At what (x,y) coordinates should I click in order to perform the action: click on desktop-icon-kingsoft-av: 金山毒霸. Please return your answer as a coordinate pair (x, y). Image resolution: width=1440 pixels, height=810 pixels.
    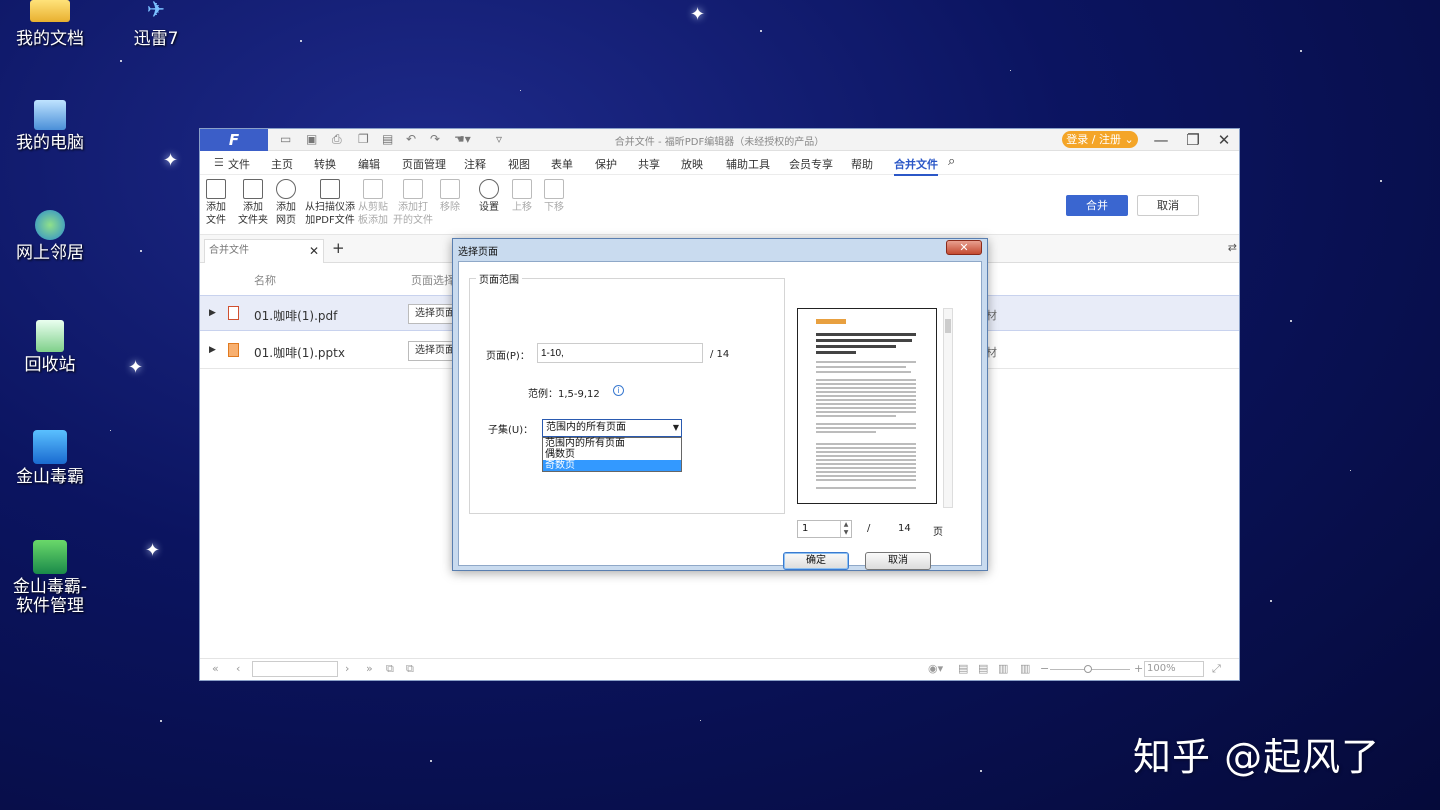
    Looking at the image, I should click on (50, 458).